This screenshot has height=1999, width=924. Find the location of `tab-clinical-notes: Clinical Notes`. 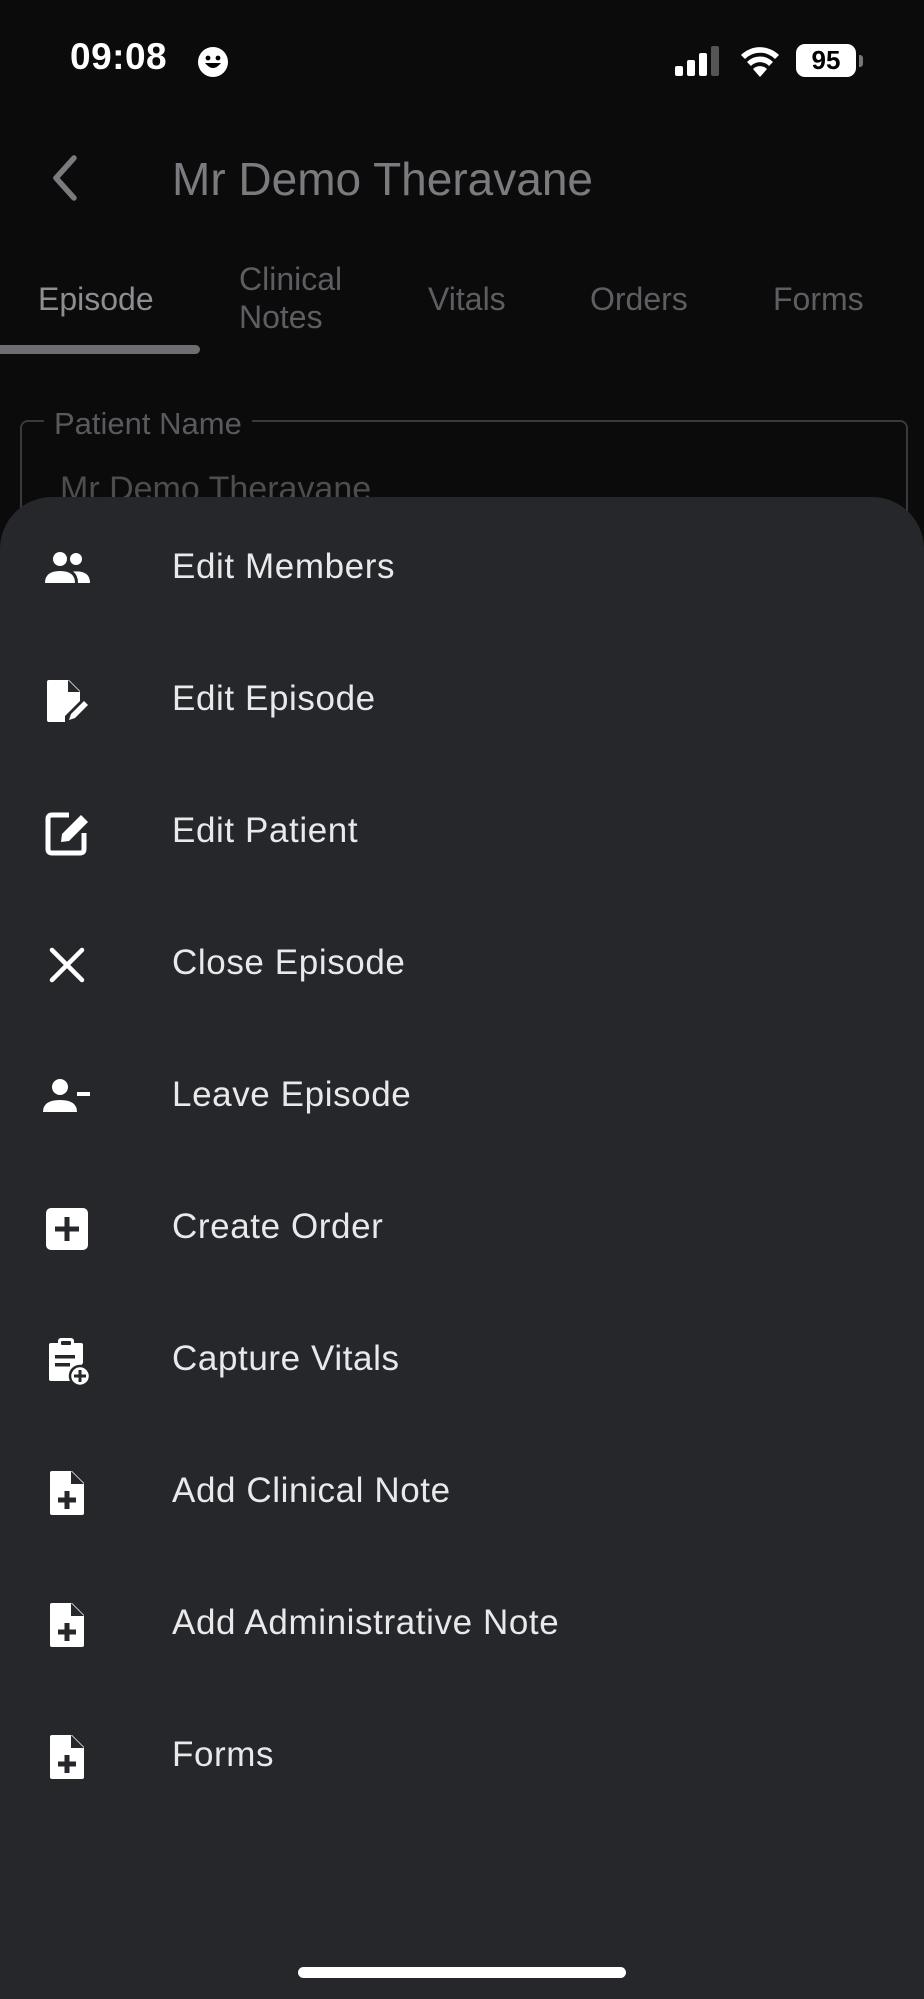

tab-clinical-notes: Clinical Notes is located at coordinates (290, 298).